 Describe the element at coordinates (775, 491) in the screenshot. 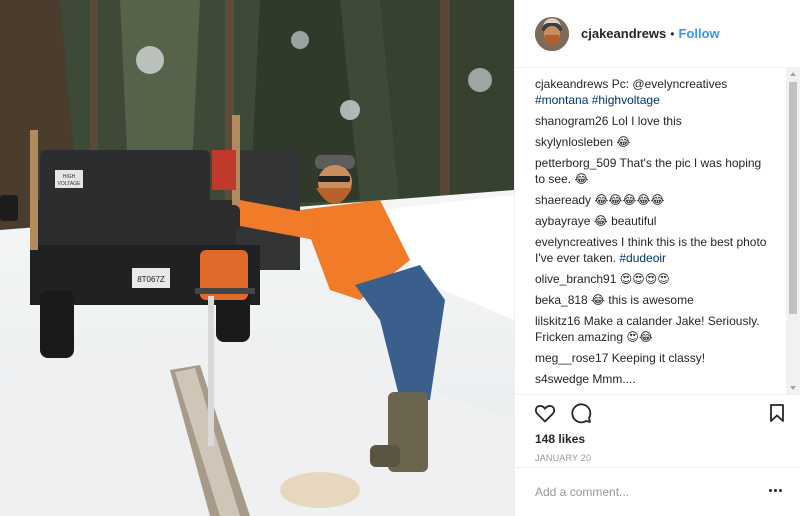

I see `more-options-icon` at that location.